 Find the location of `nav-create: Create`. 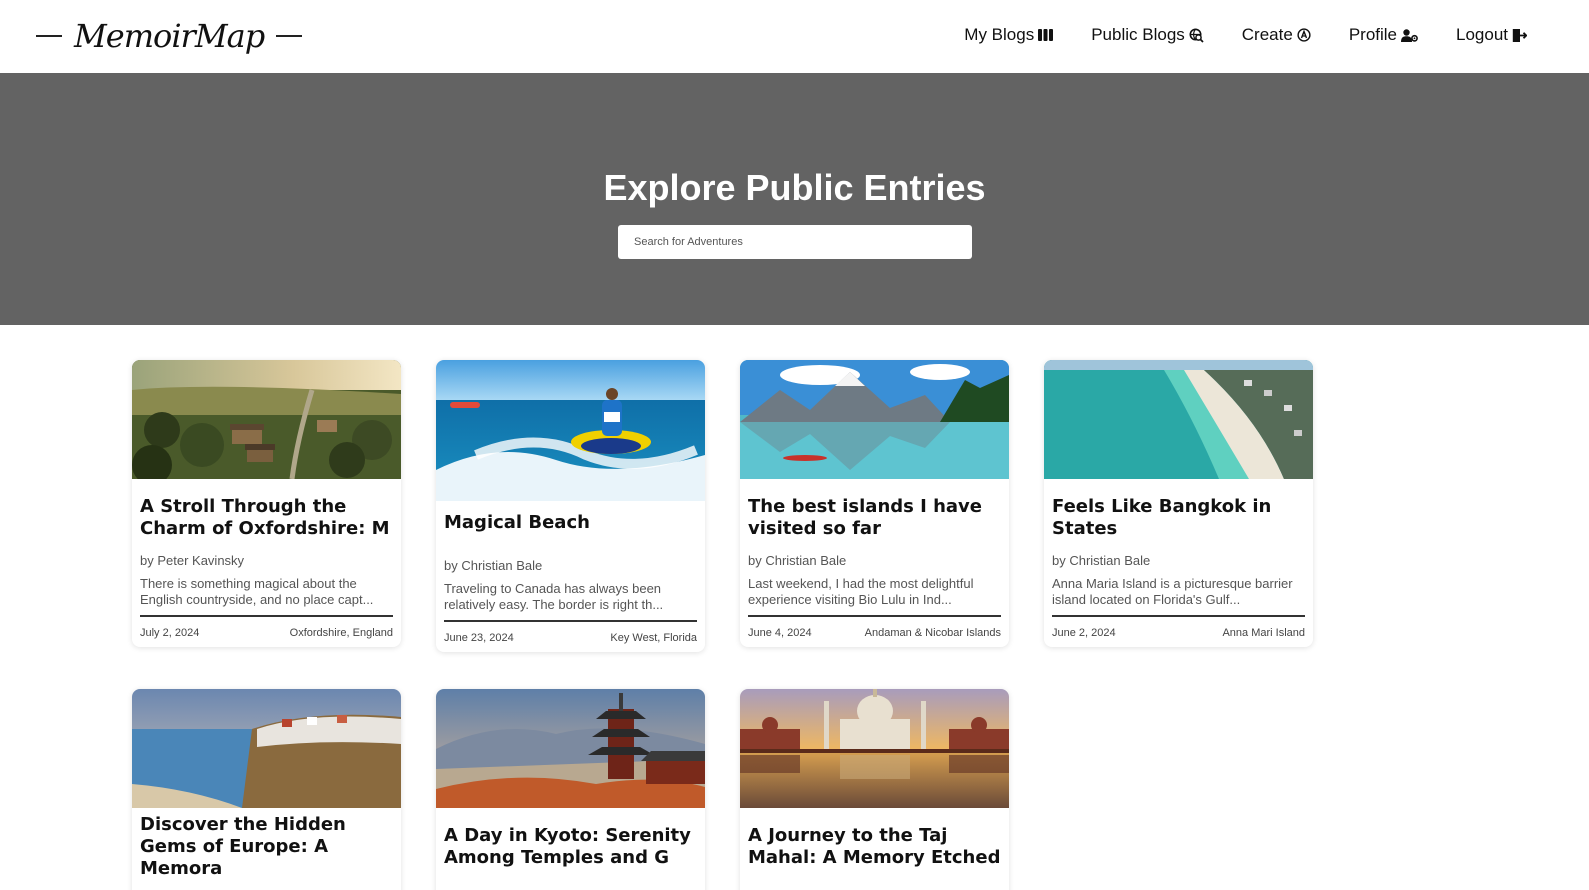

nav-create: Create is located at coordinates (1276, 35).